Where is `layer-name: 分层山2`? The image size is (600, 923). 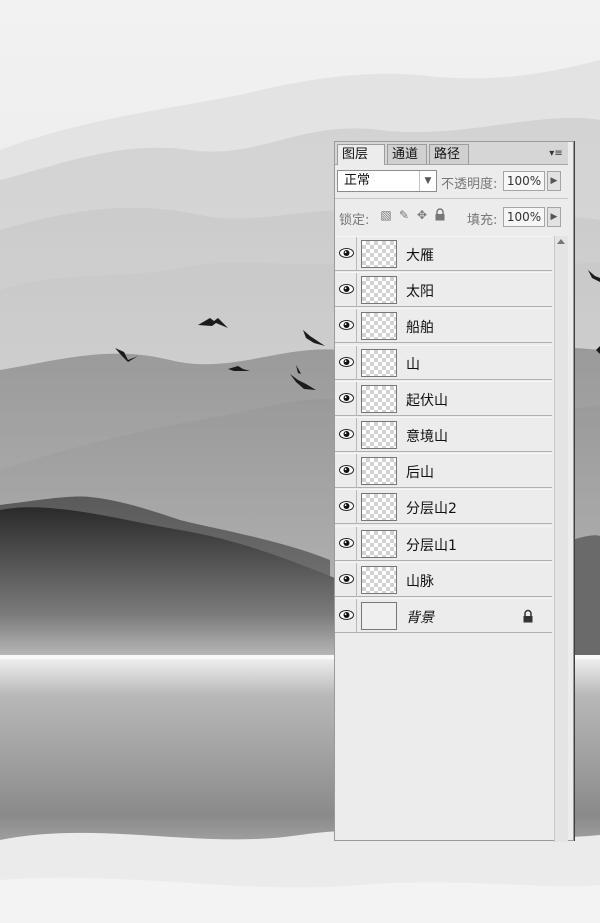 layer-name: 分层山2 is located at coordinates (431, 509).